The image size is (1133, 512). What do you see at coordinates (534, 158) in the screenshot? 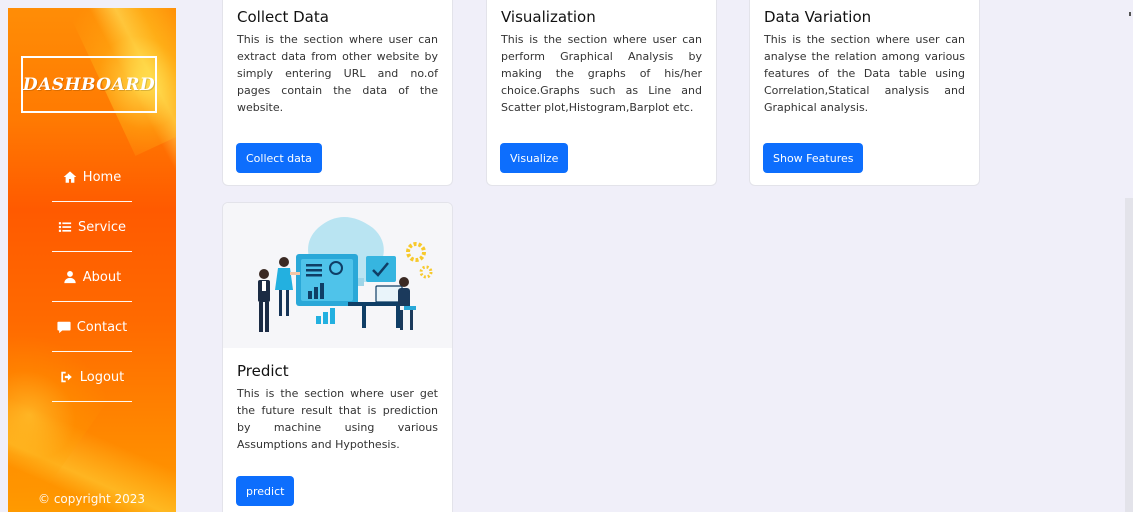
I see `visualize-button: Visualize` at bounding box center [534, 158].